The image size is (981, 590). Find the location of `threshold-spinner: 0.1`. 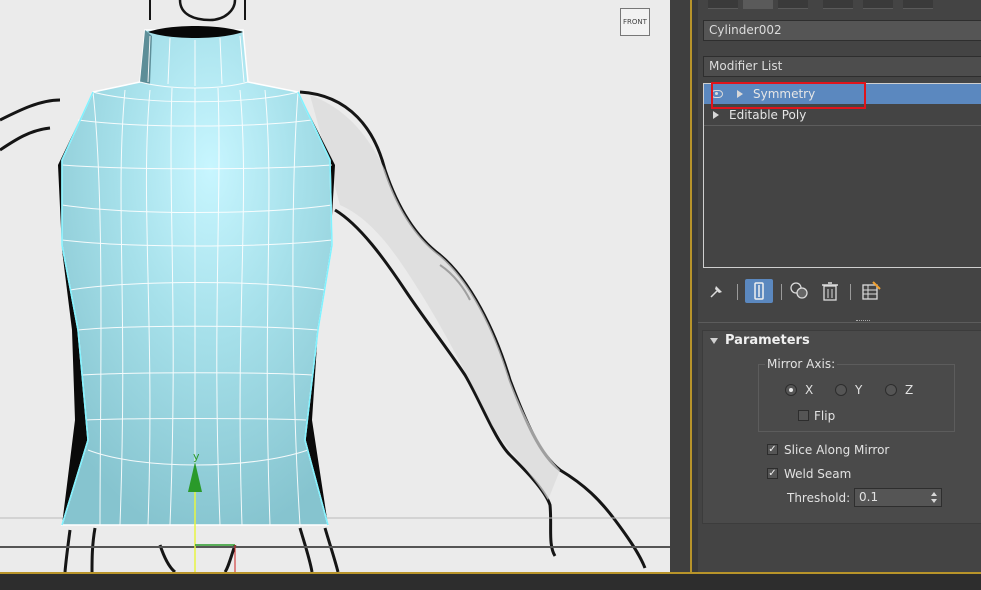

threshold-spinner: 0.1 is located at coordinates (898, 497).